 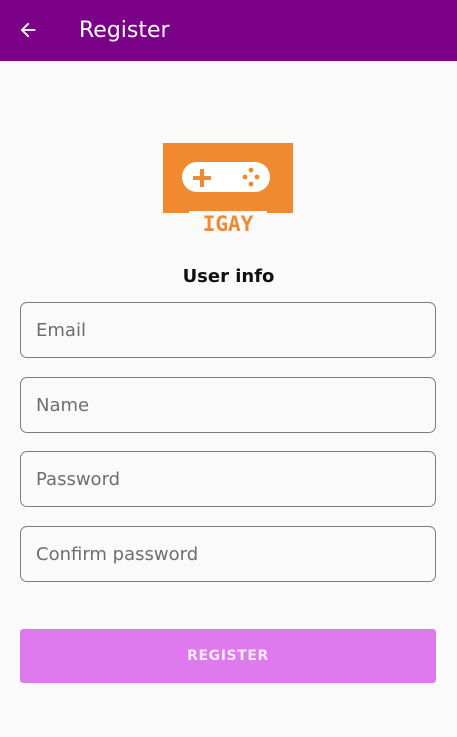 I want to click on name-input, so click(x=228, y=405).